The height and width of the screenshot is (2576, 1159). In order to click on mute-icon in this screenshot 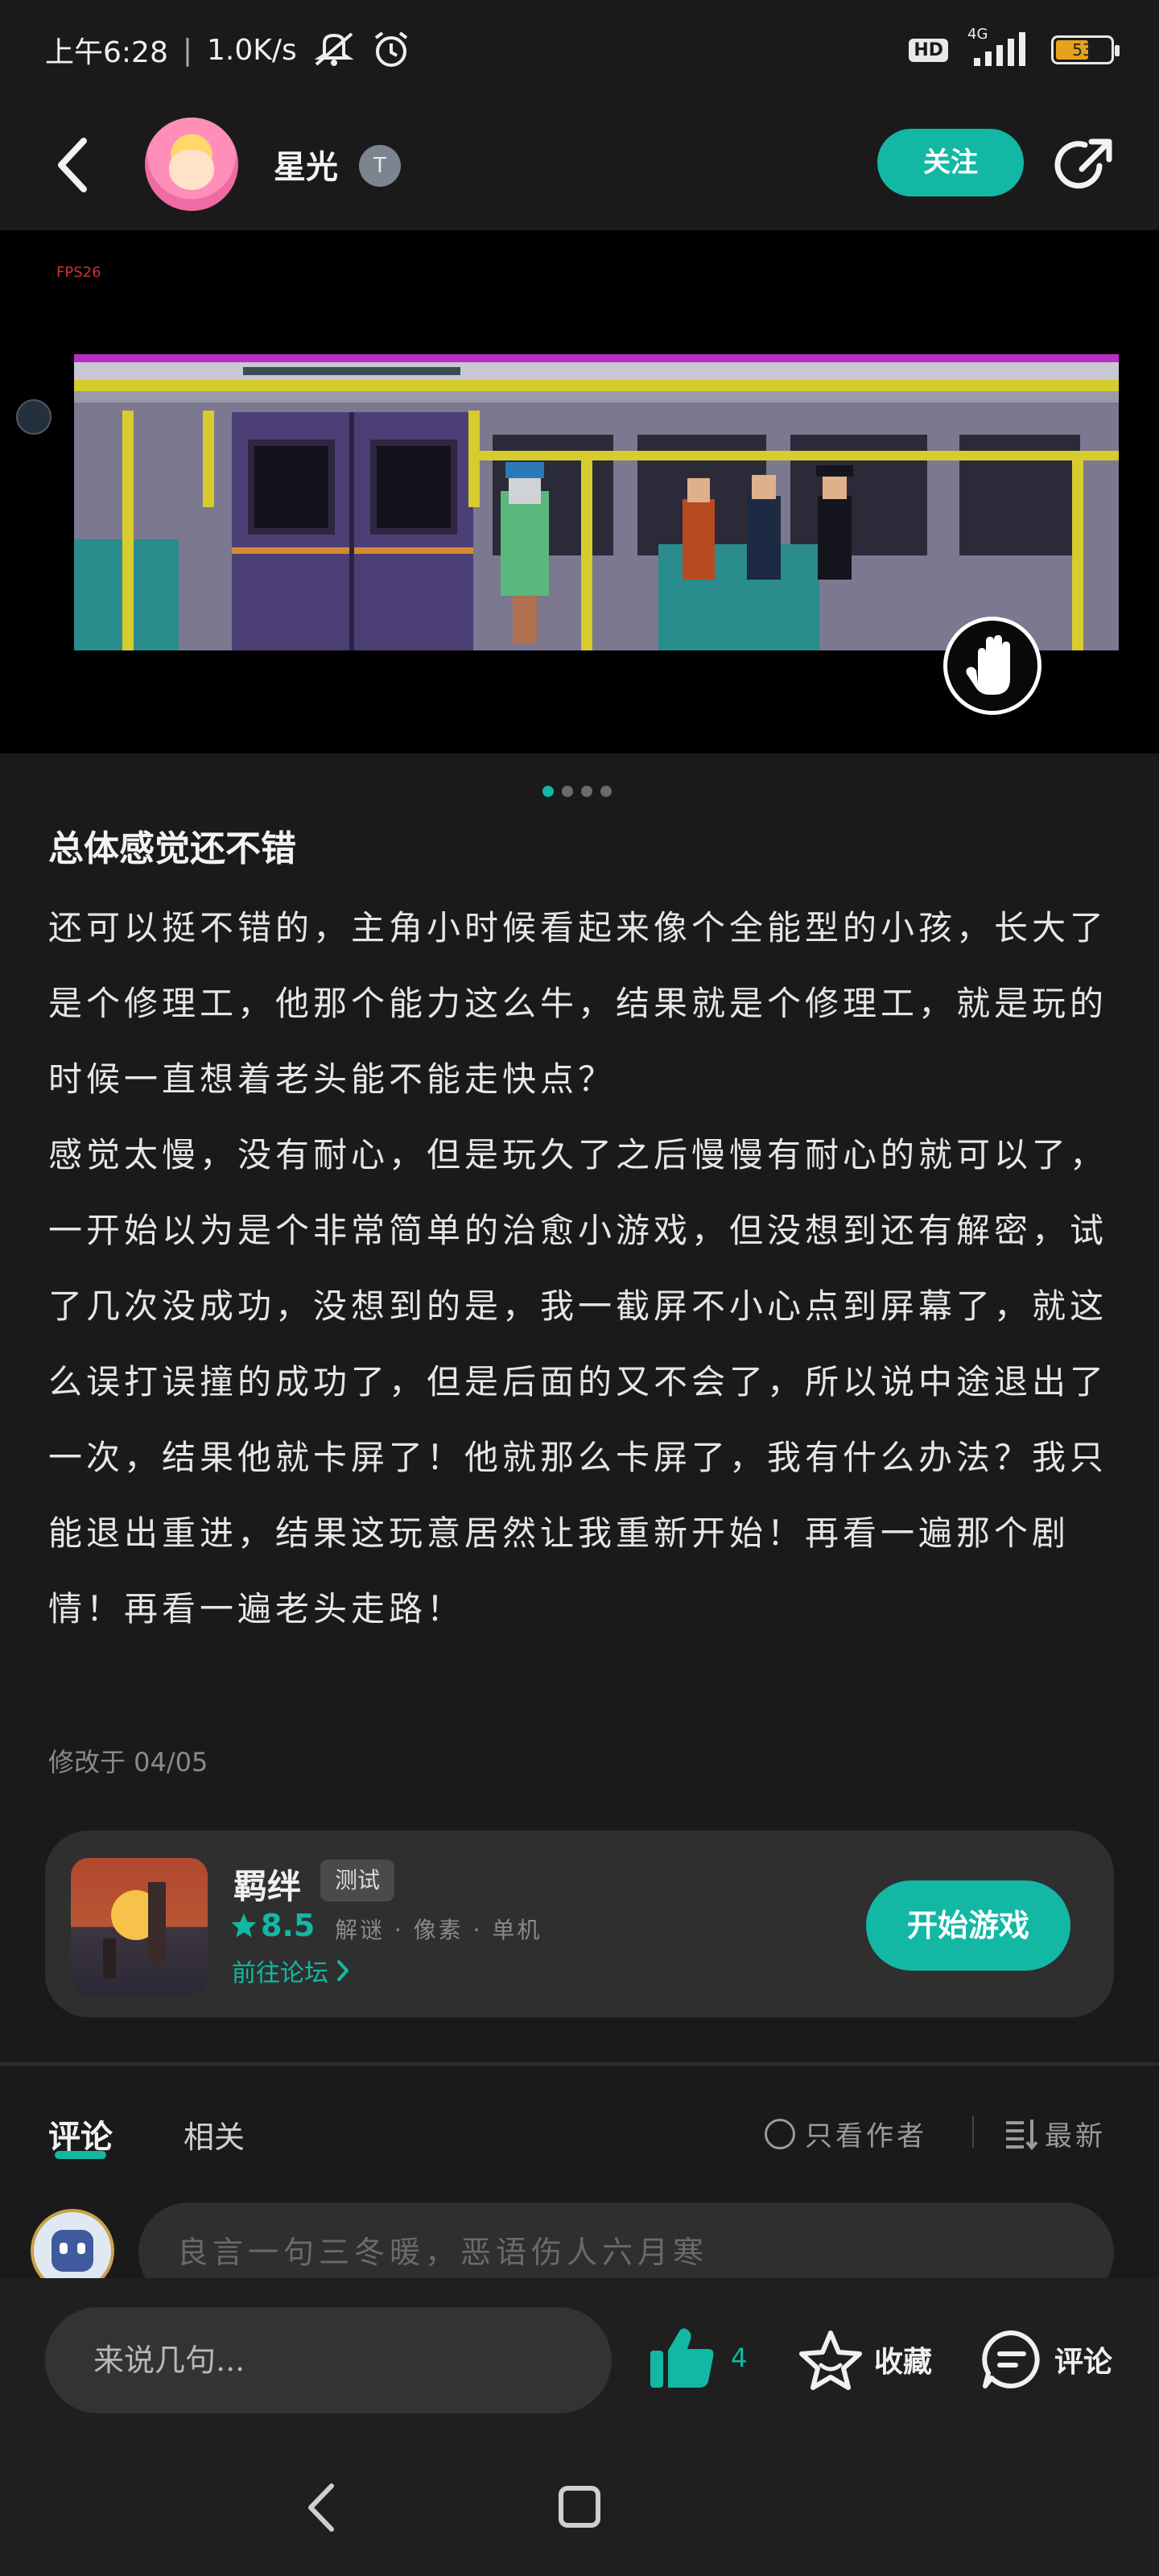, I will do `click(334, 49)`.